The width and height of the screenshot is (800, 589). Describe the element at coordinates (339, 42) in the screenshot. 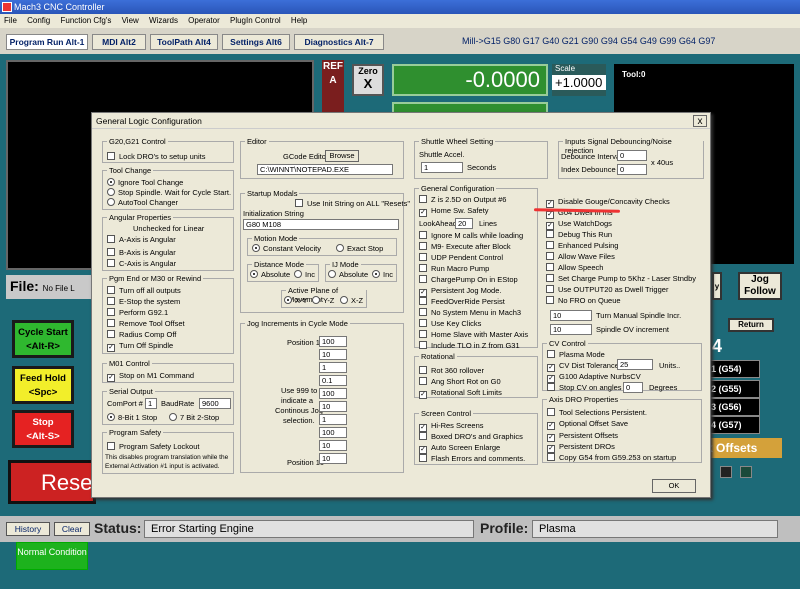

I see `tab-diagnostics: Diagnostics Alt-7` at that location.